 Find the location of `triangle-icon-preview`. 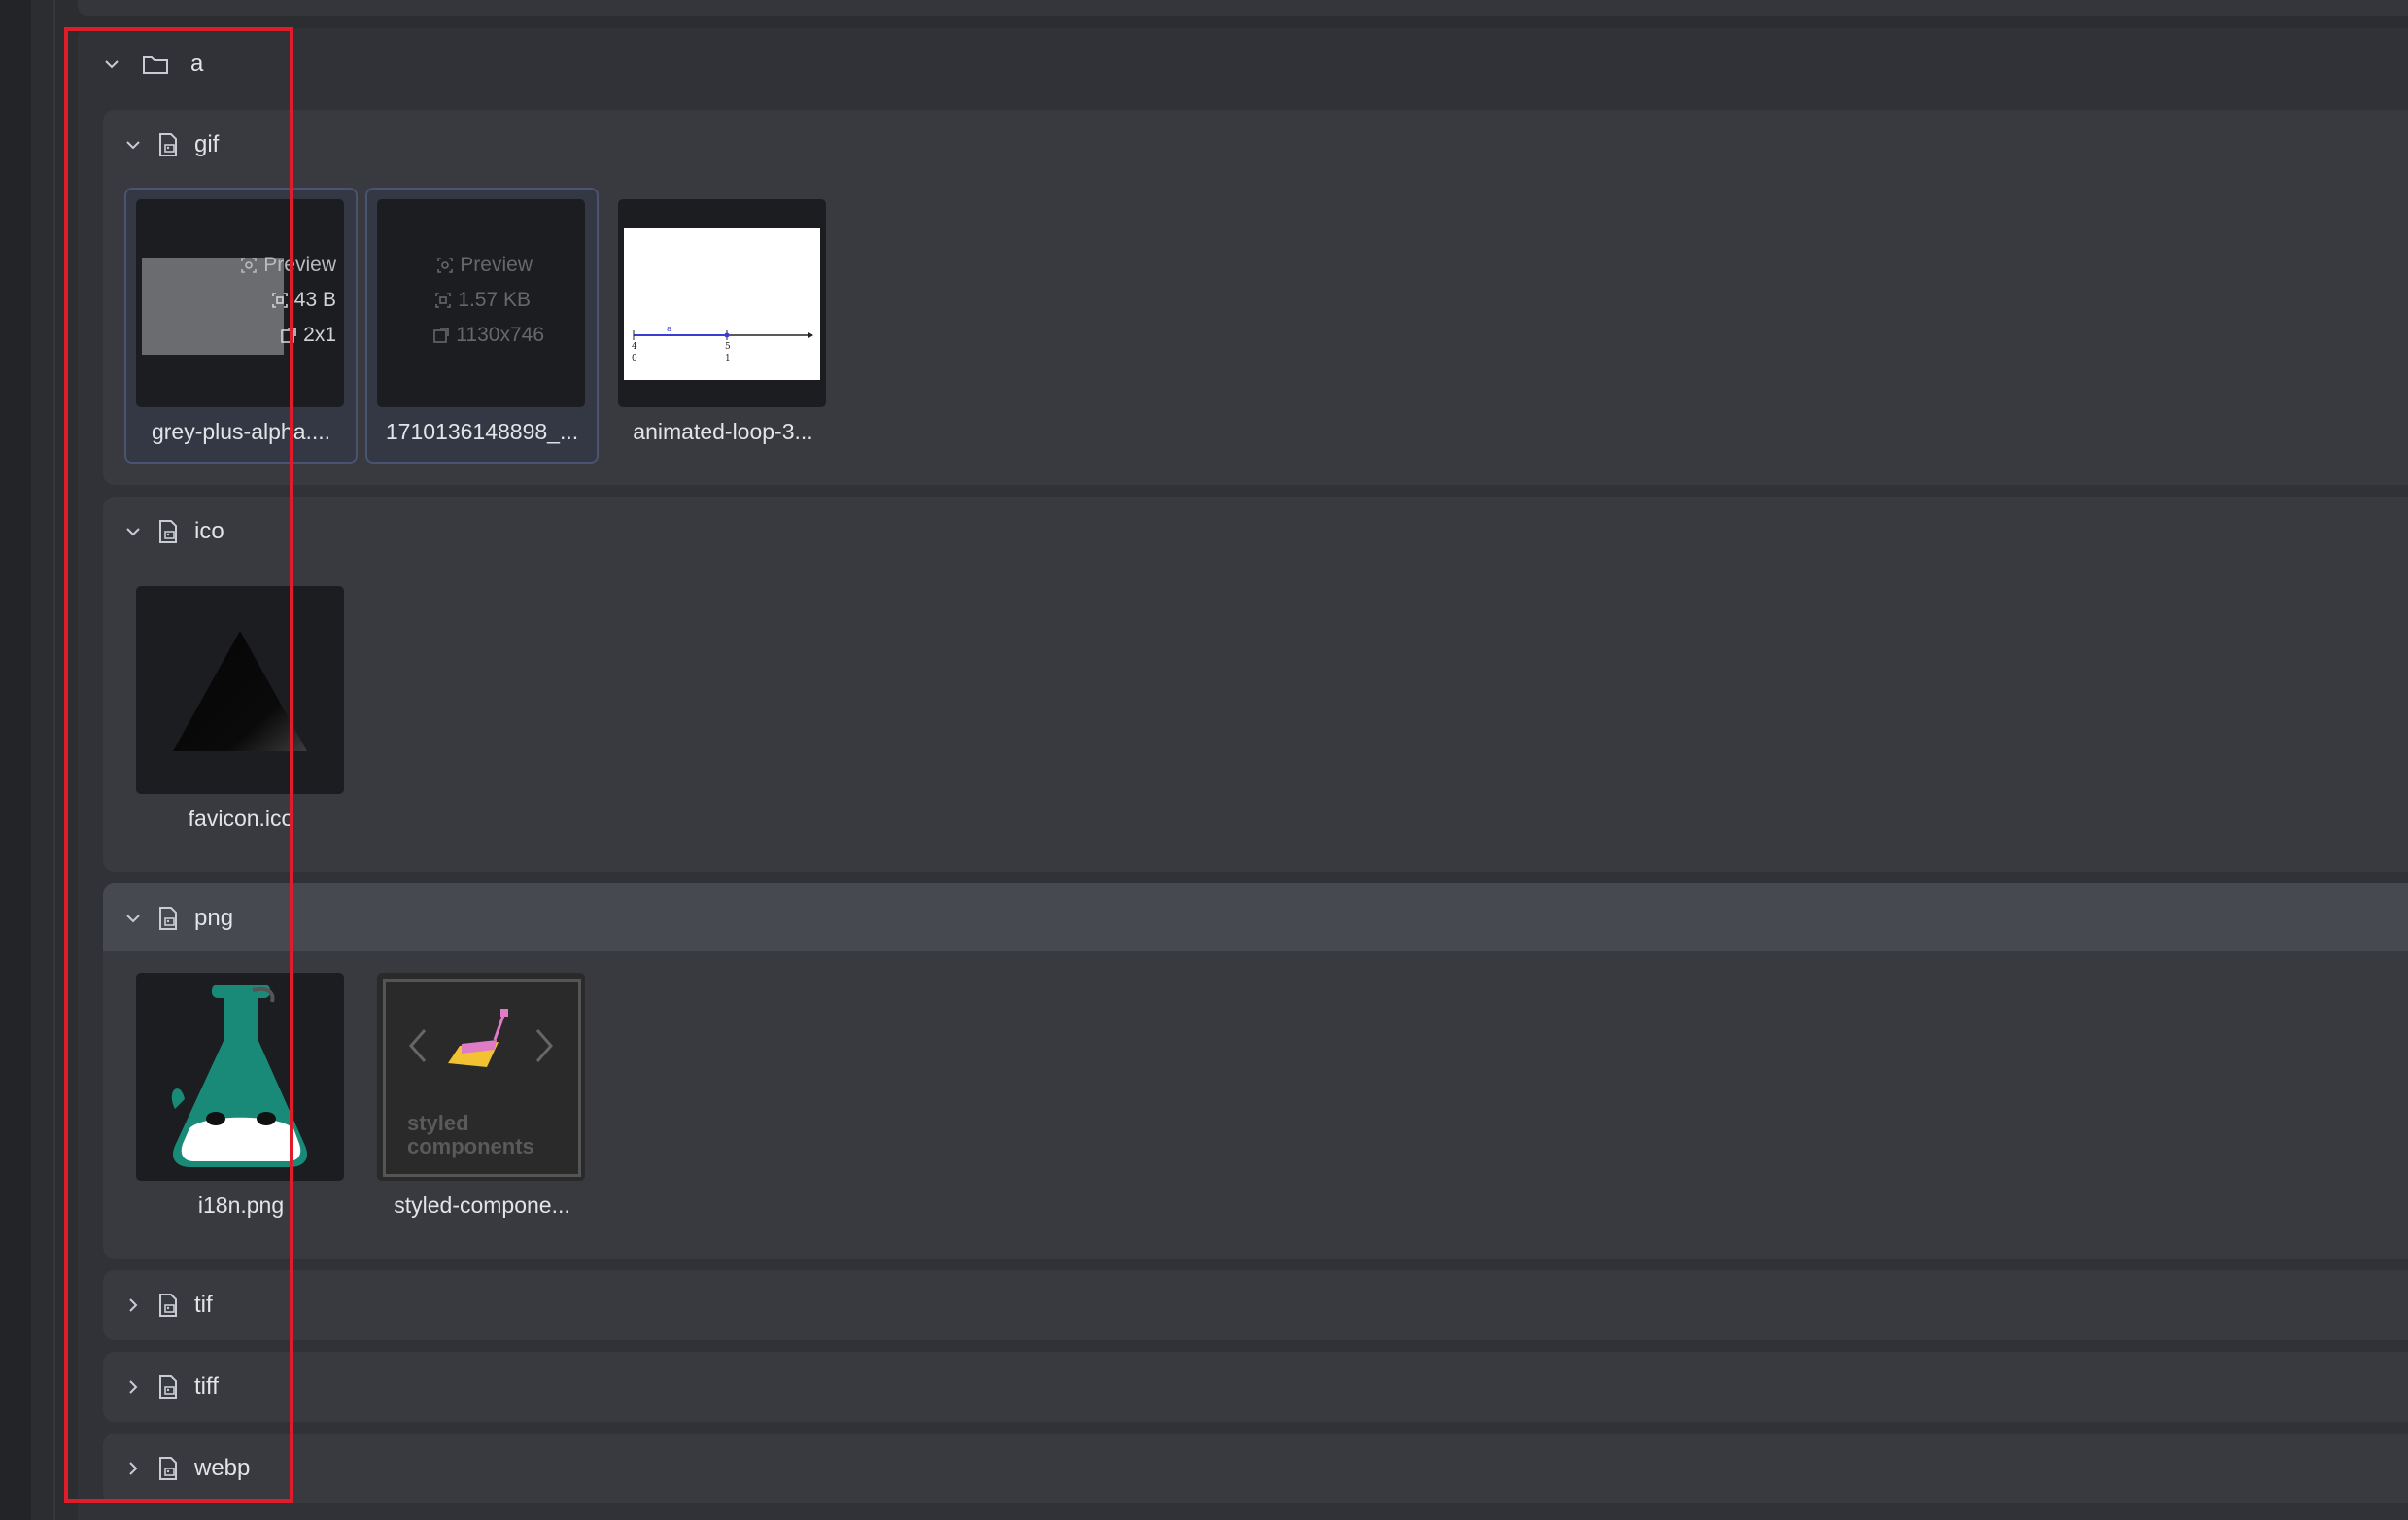

triangle-icon-preview is located at coordinates (240, 691).